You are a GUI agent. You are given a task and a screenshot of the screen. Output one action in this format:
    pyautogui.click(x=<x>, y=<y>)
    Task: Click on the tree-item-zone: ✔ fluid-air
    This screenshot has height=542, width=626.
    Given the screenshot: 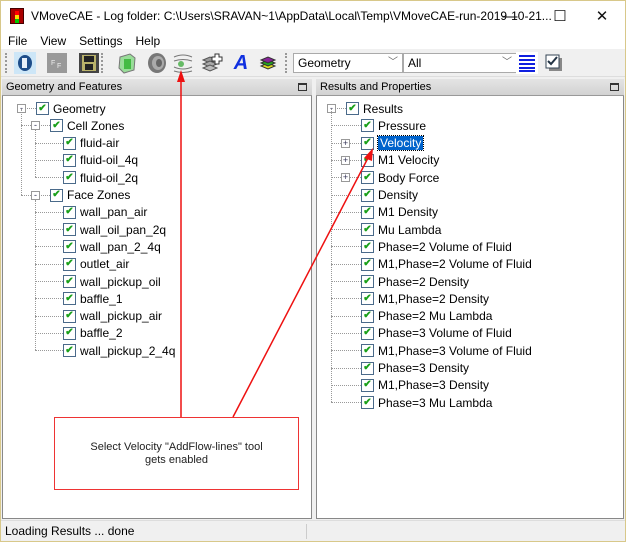 What is the action you would take?
    pyautogui.click(x=91, y=143)
    